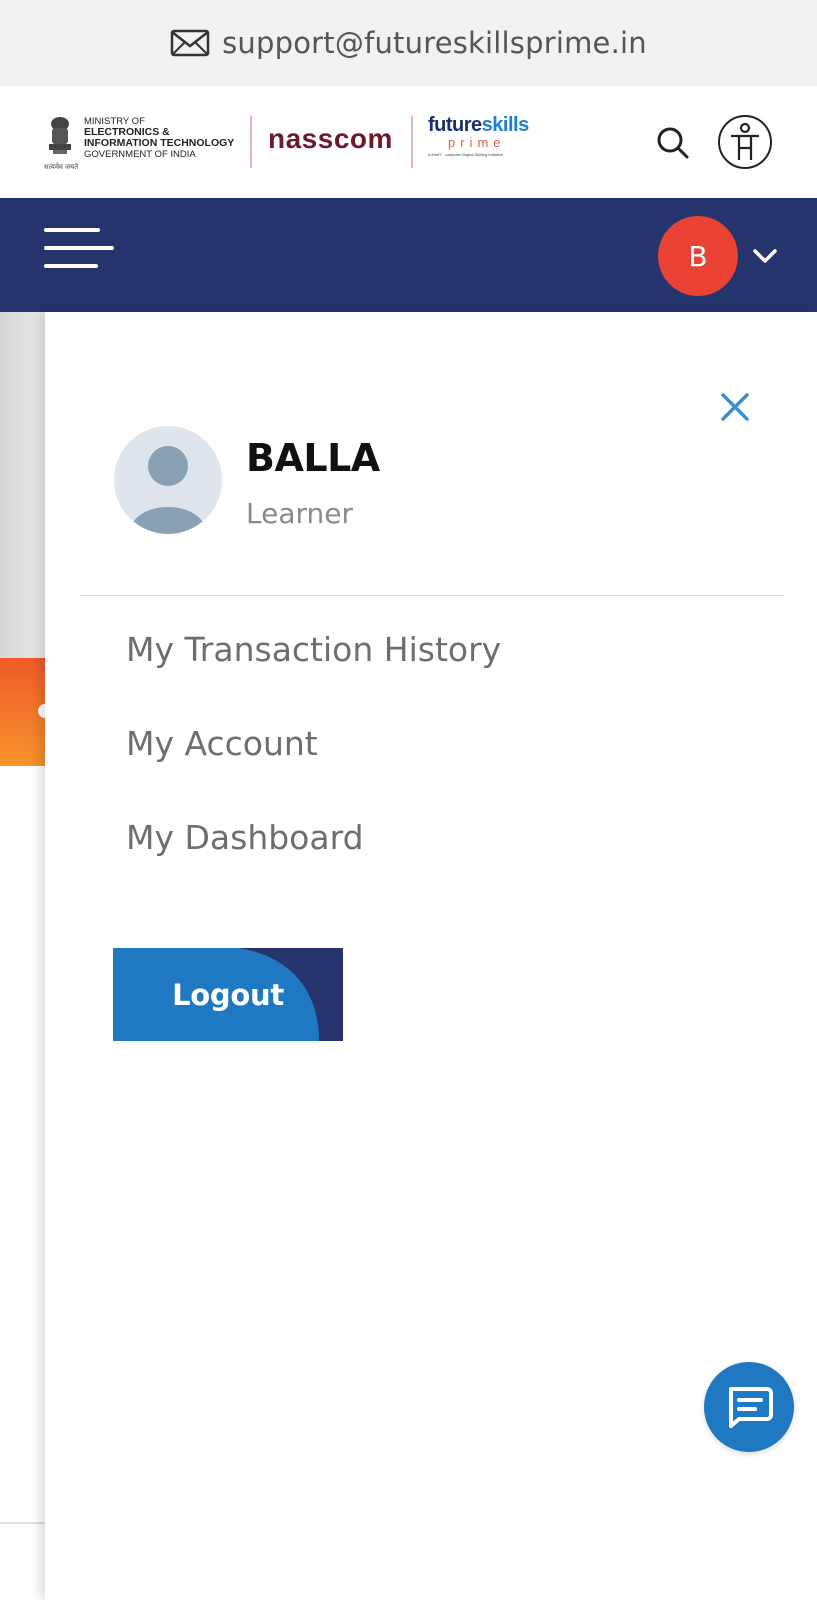 The height and width of the screenshot is (1600, 817). Describe the element at coordinates (22, 1523) in the screenshot. I see `background-divider` at that location.